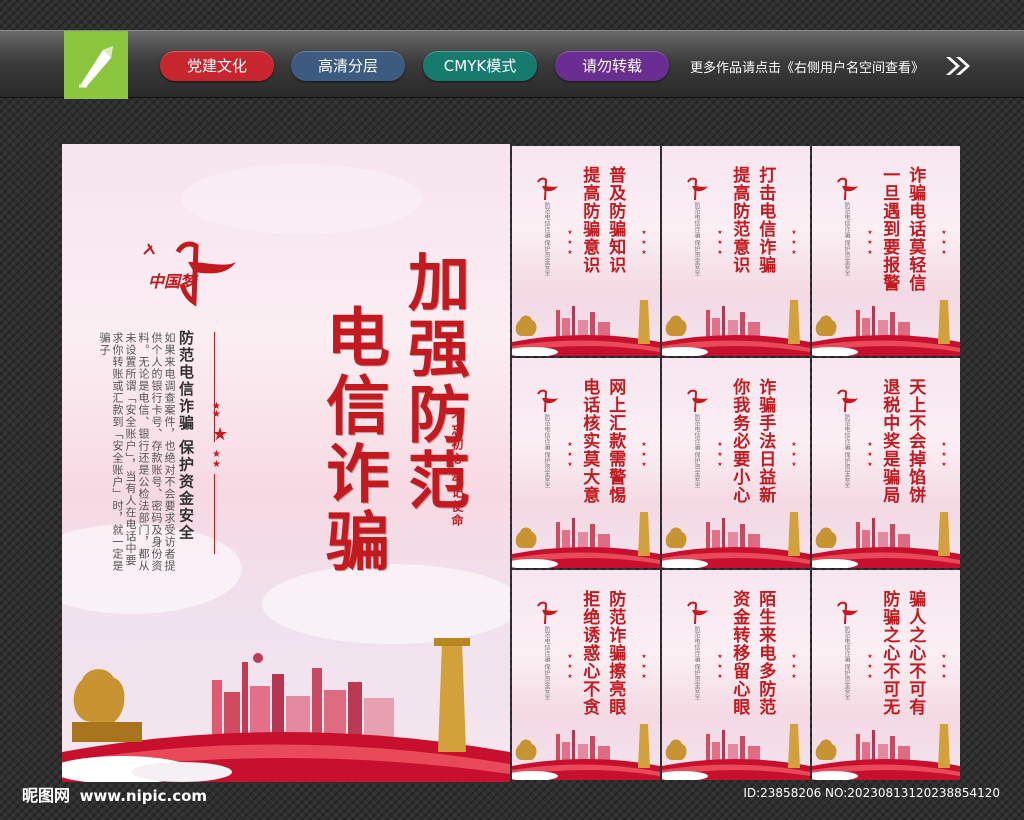 The height and width of the screenshot is (820, 1024). Describe the element at coordinates (765, 441) in the screenshot. I see `mini-title-line1: 诈骗手法日益新` at that location.